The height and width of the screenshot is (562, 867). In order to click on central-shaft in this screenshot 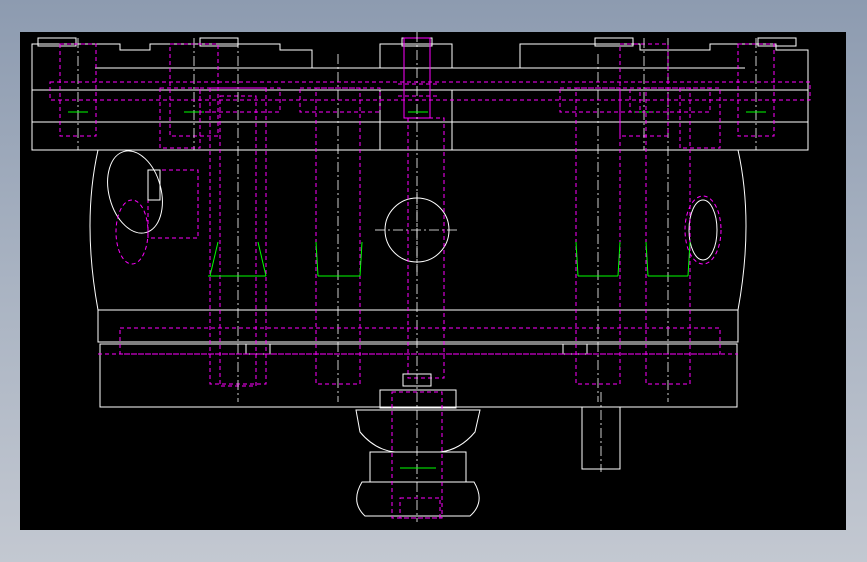, I will do `click(421, 277)`.